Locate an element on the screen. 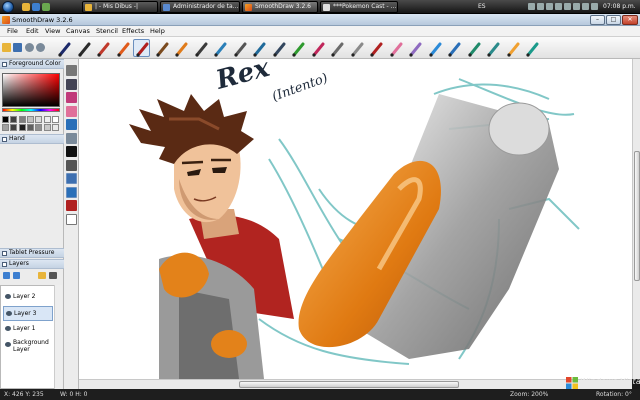 This screenshot has width=640, height=400. maximize-button: □ is located at coordinates (613, 20).